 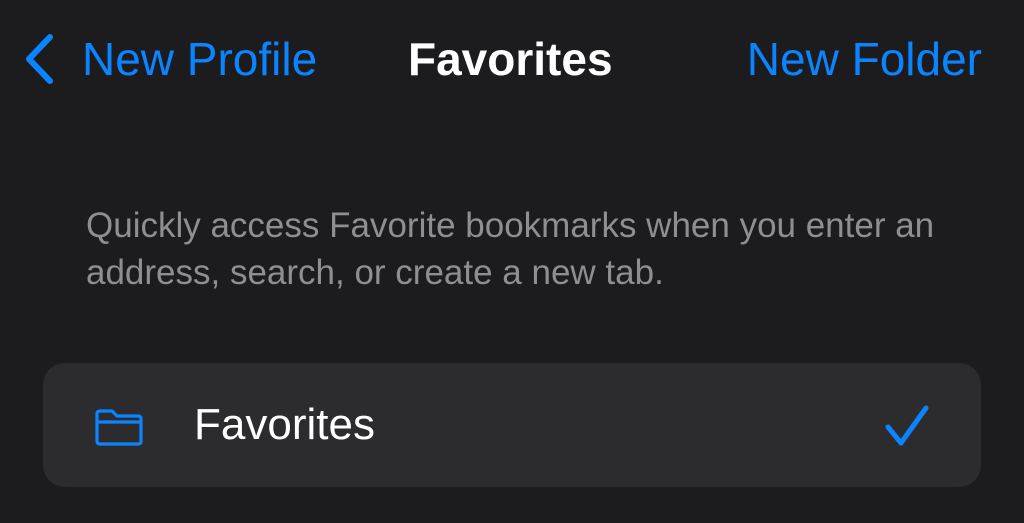 I want to click on chevron-left-icon, so click(x=40, y=59).